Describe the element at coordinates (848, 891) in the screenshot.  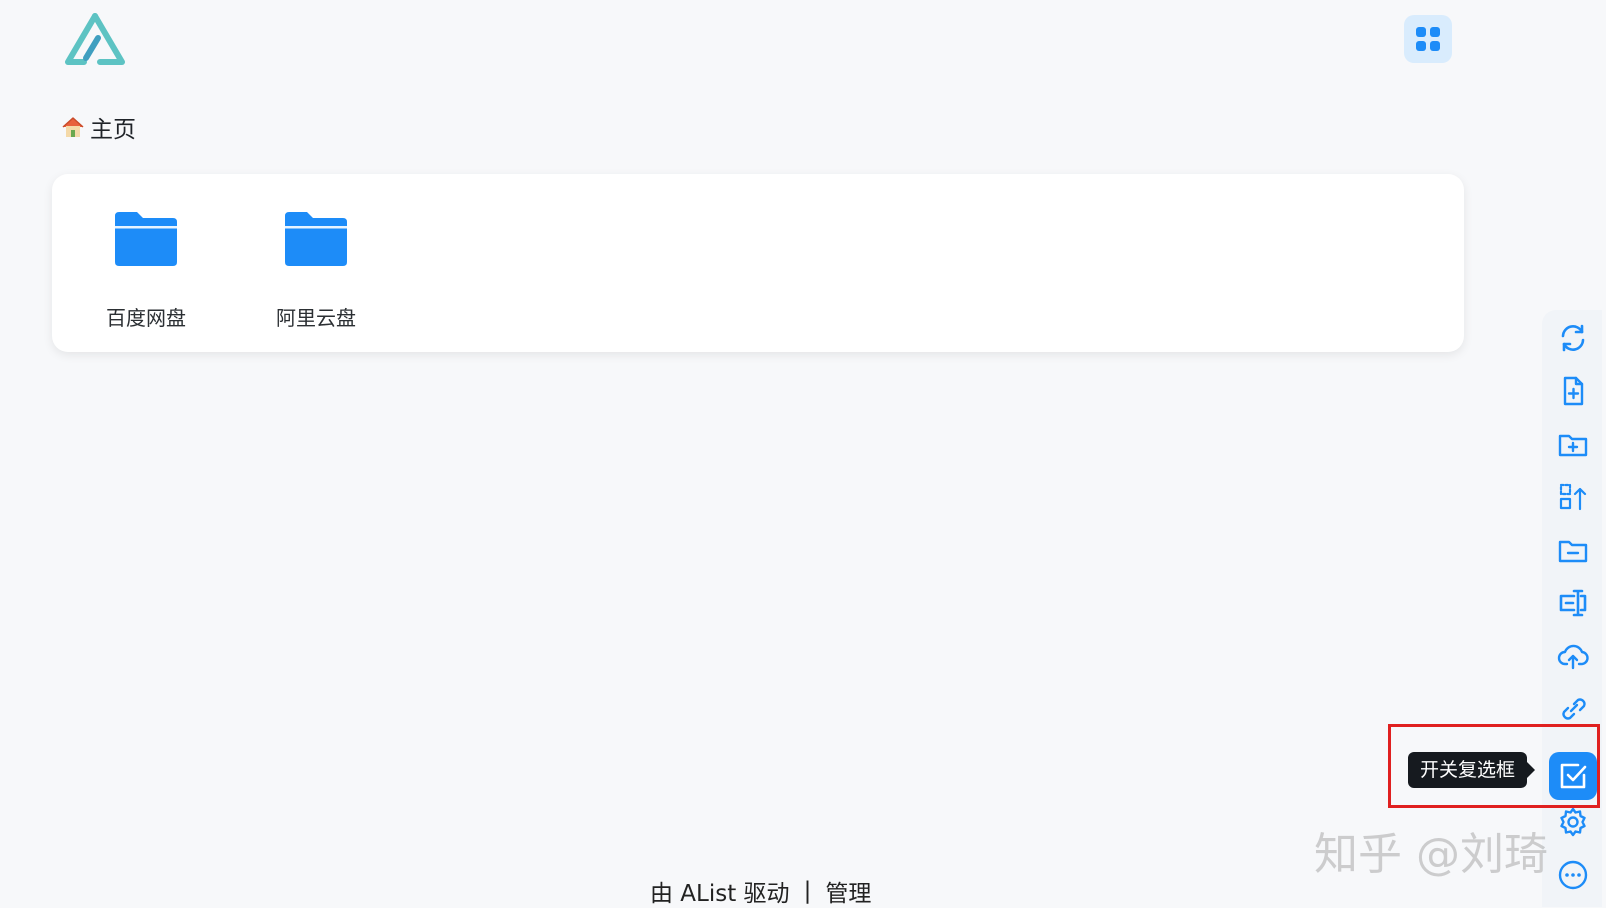
I see `manage-link: 管理` at that location.